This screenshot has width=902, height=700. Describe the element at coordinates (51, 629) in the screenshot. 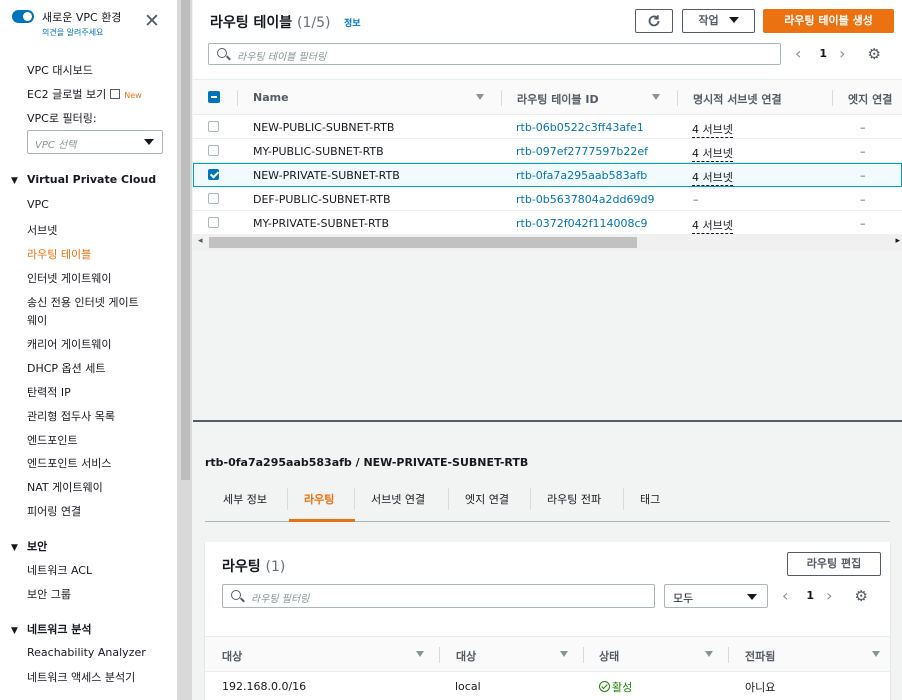

I see `section-network-analysis: ▼ 네트워크 분석` at that location.